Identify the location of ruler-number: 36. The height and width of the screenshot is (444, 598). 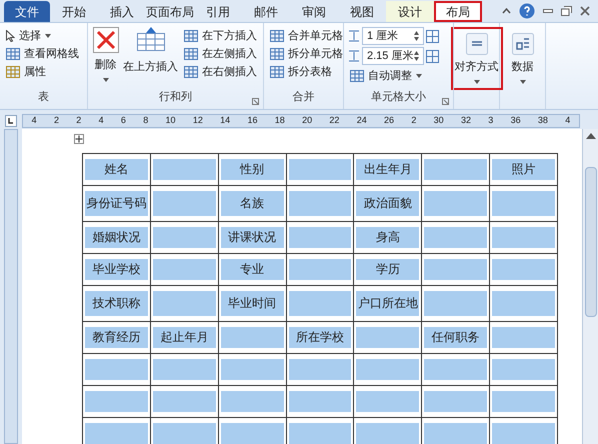
(515, 121).